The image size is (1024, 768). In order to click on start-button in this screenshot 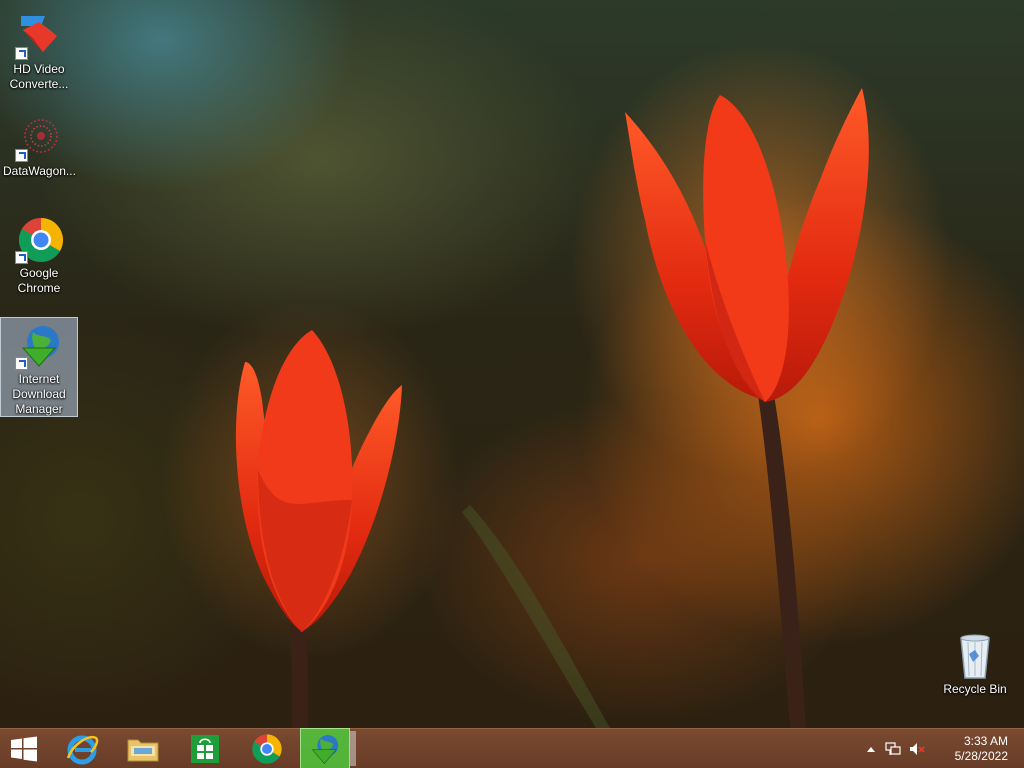, I will do `click(24, 748)`.